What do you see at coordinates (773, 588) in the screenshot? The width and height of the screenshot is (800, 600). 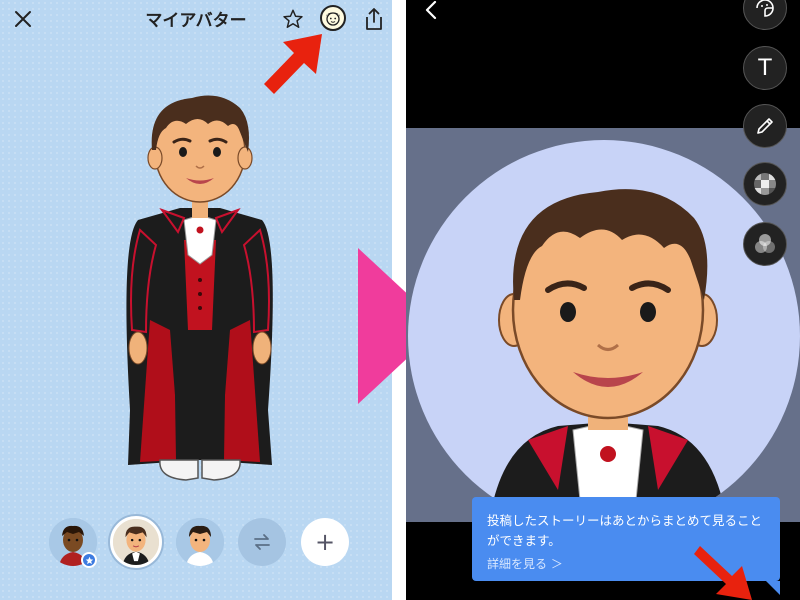 I see `tooltip-tail` at bounding box center [773, 588].